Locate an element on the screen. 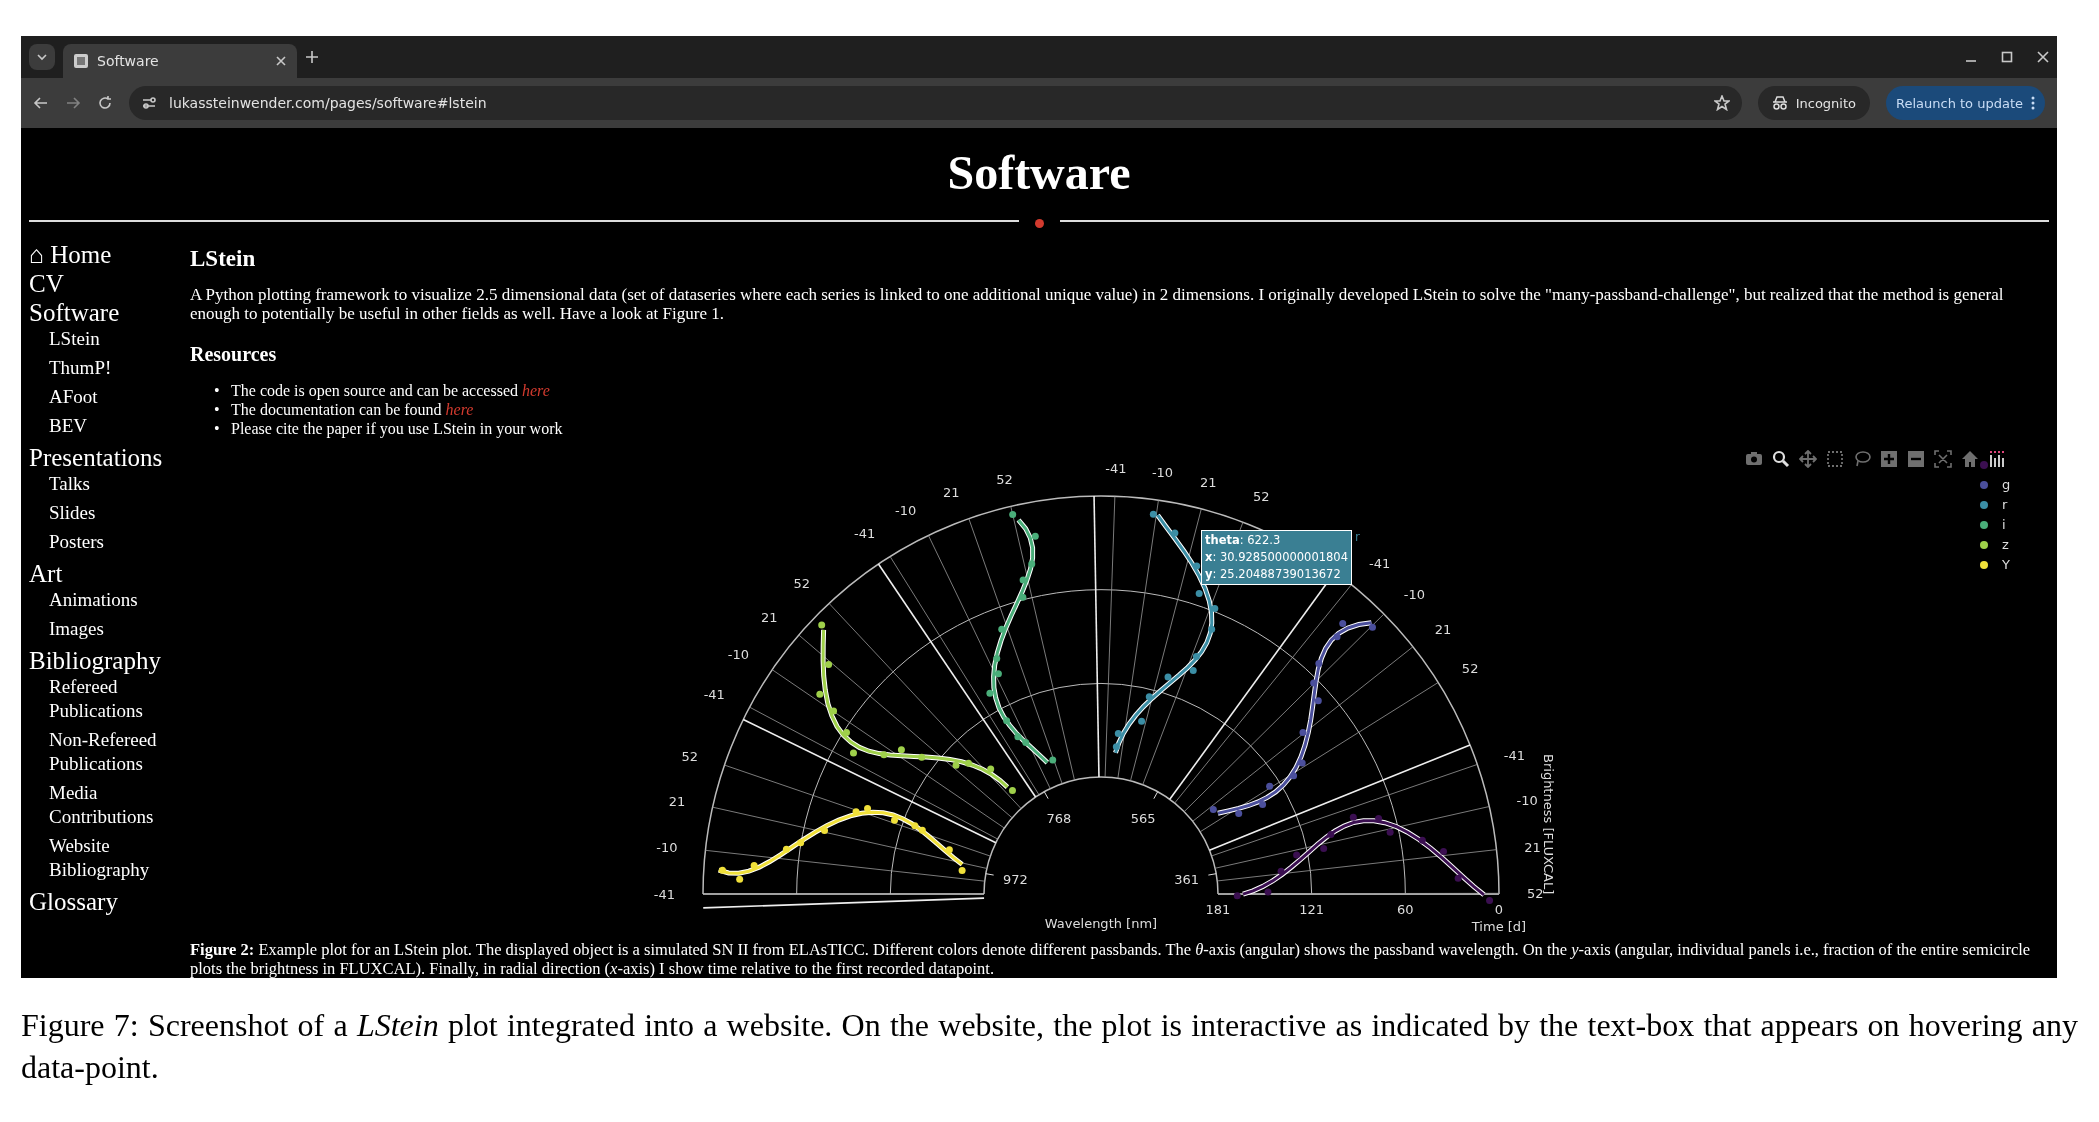 The height and width of the screenshot is (1122, 2099). nav-sublink: Refereed Publications is located at coordinates (119, 699).